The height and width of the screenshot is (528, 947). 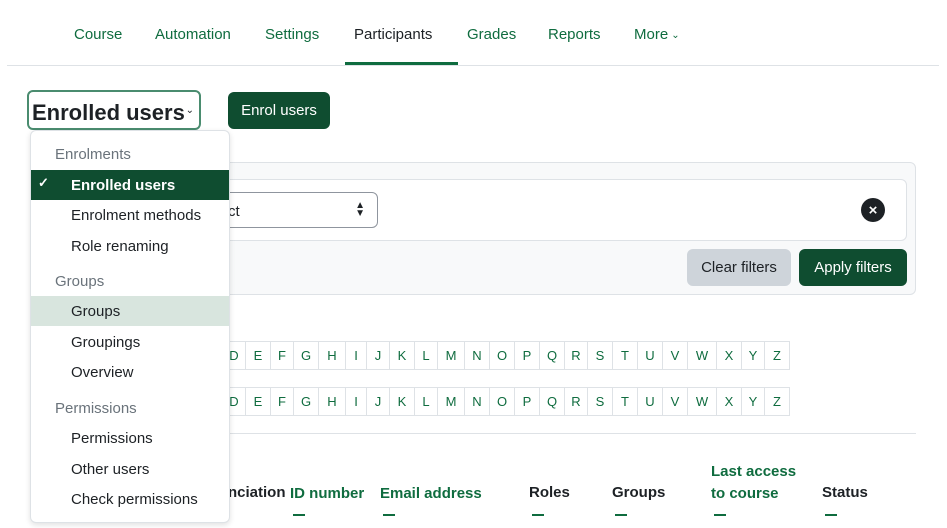 What do you see at coordinates (120, 246) in the screenshot?
I see `dropdown-item-label: Role renaming` at bounding box center [120, 246].